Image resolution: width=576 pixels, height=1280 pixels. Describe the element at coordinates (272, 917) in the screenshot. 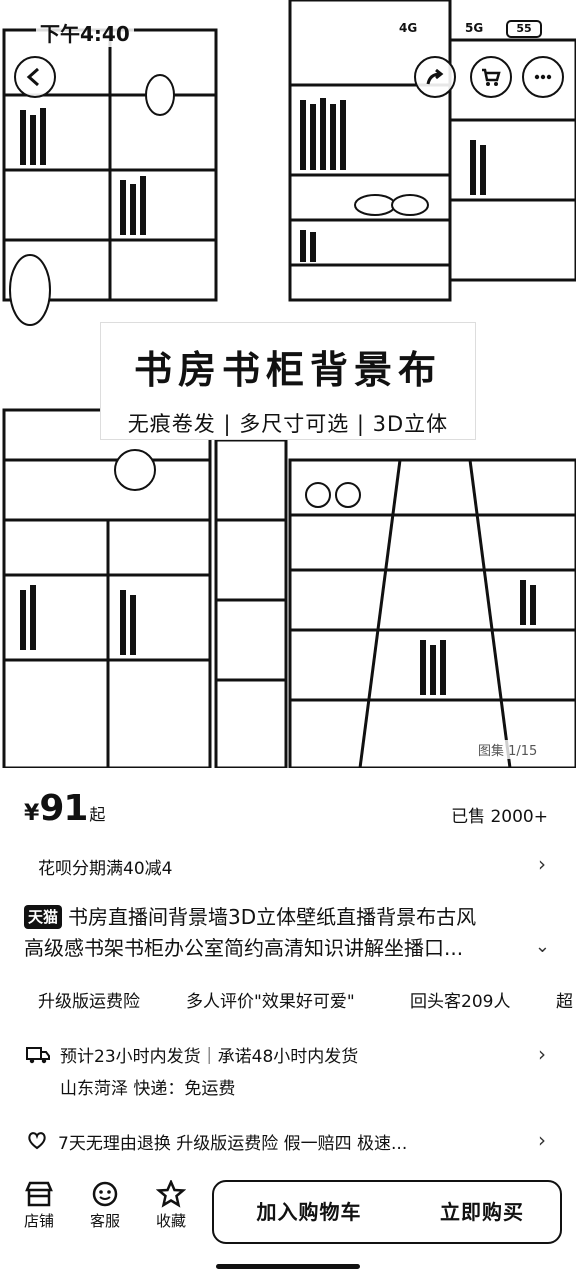

I see `title-line-1: 书房直播间背景墙3D立体壁纸直播背景布古风` at that location.